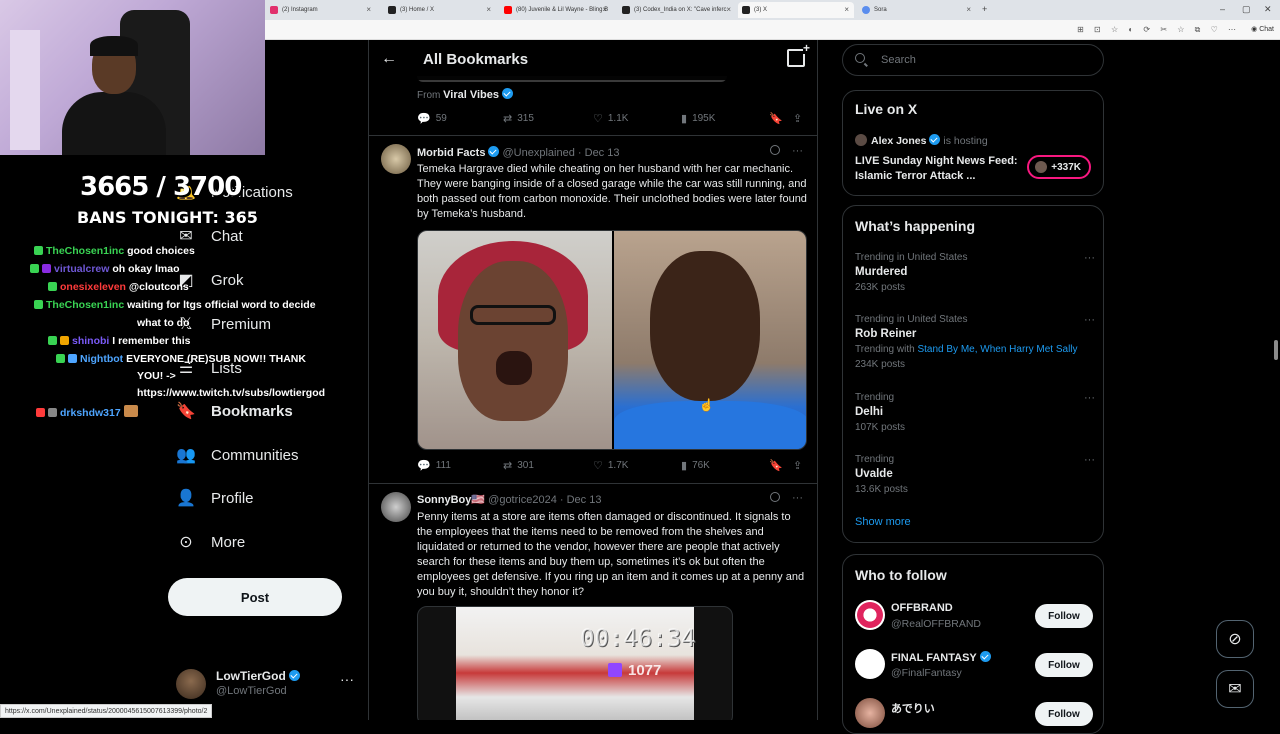 The image size is (1280, 734). Describe the element at coordinates (130, 411) in the screenshot. I see `emote-icon` at that location.